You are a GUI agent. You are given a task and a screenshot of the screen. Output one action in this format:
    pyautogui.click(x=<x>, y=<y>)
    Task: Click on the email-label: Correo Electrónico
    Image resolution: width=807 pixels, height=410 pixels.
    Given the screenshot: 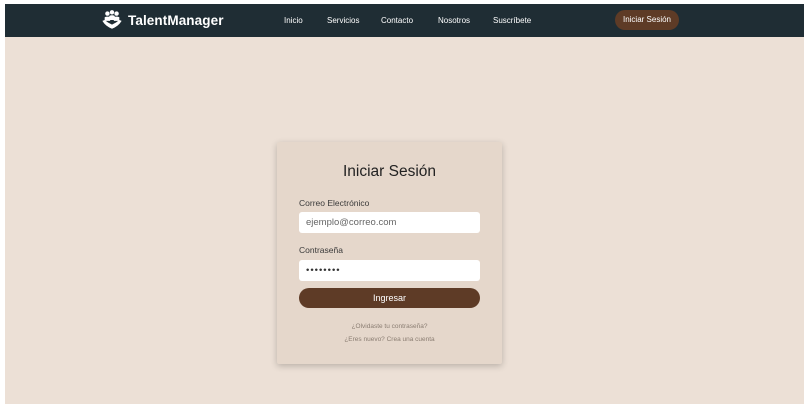 What is the action you would take?
    pyautogui.click(x=334, y=203)
    